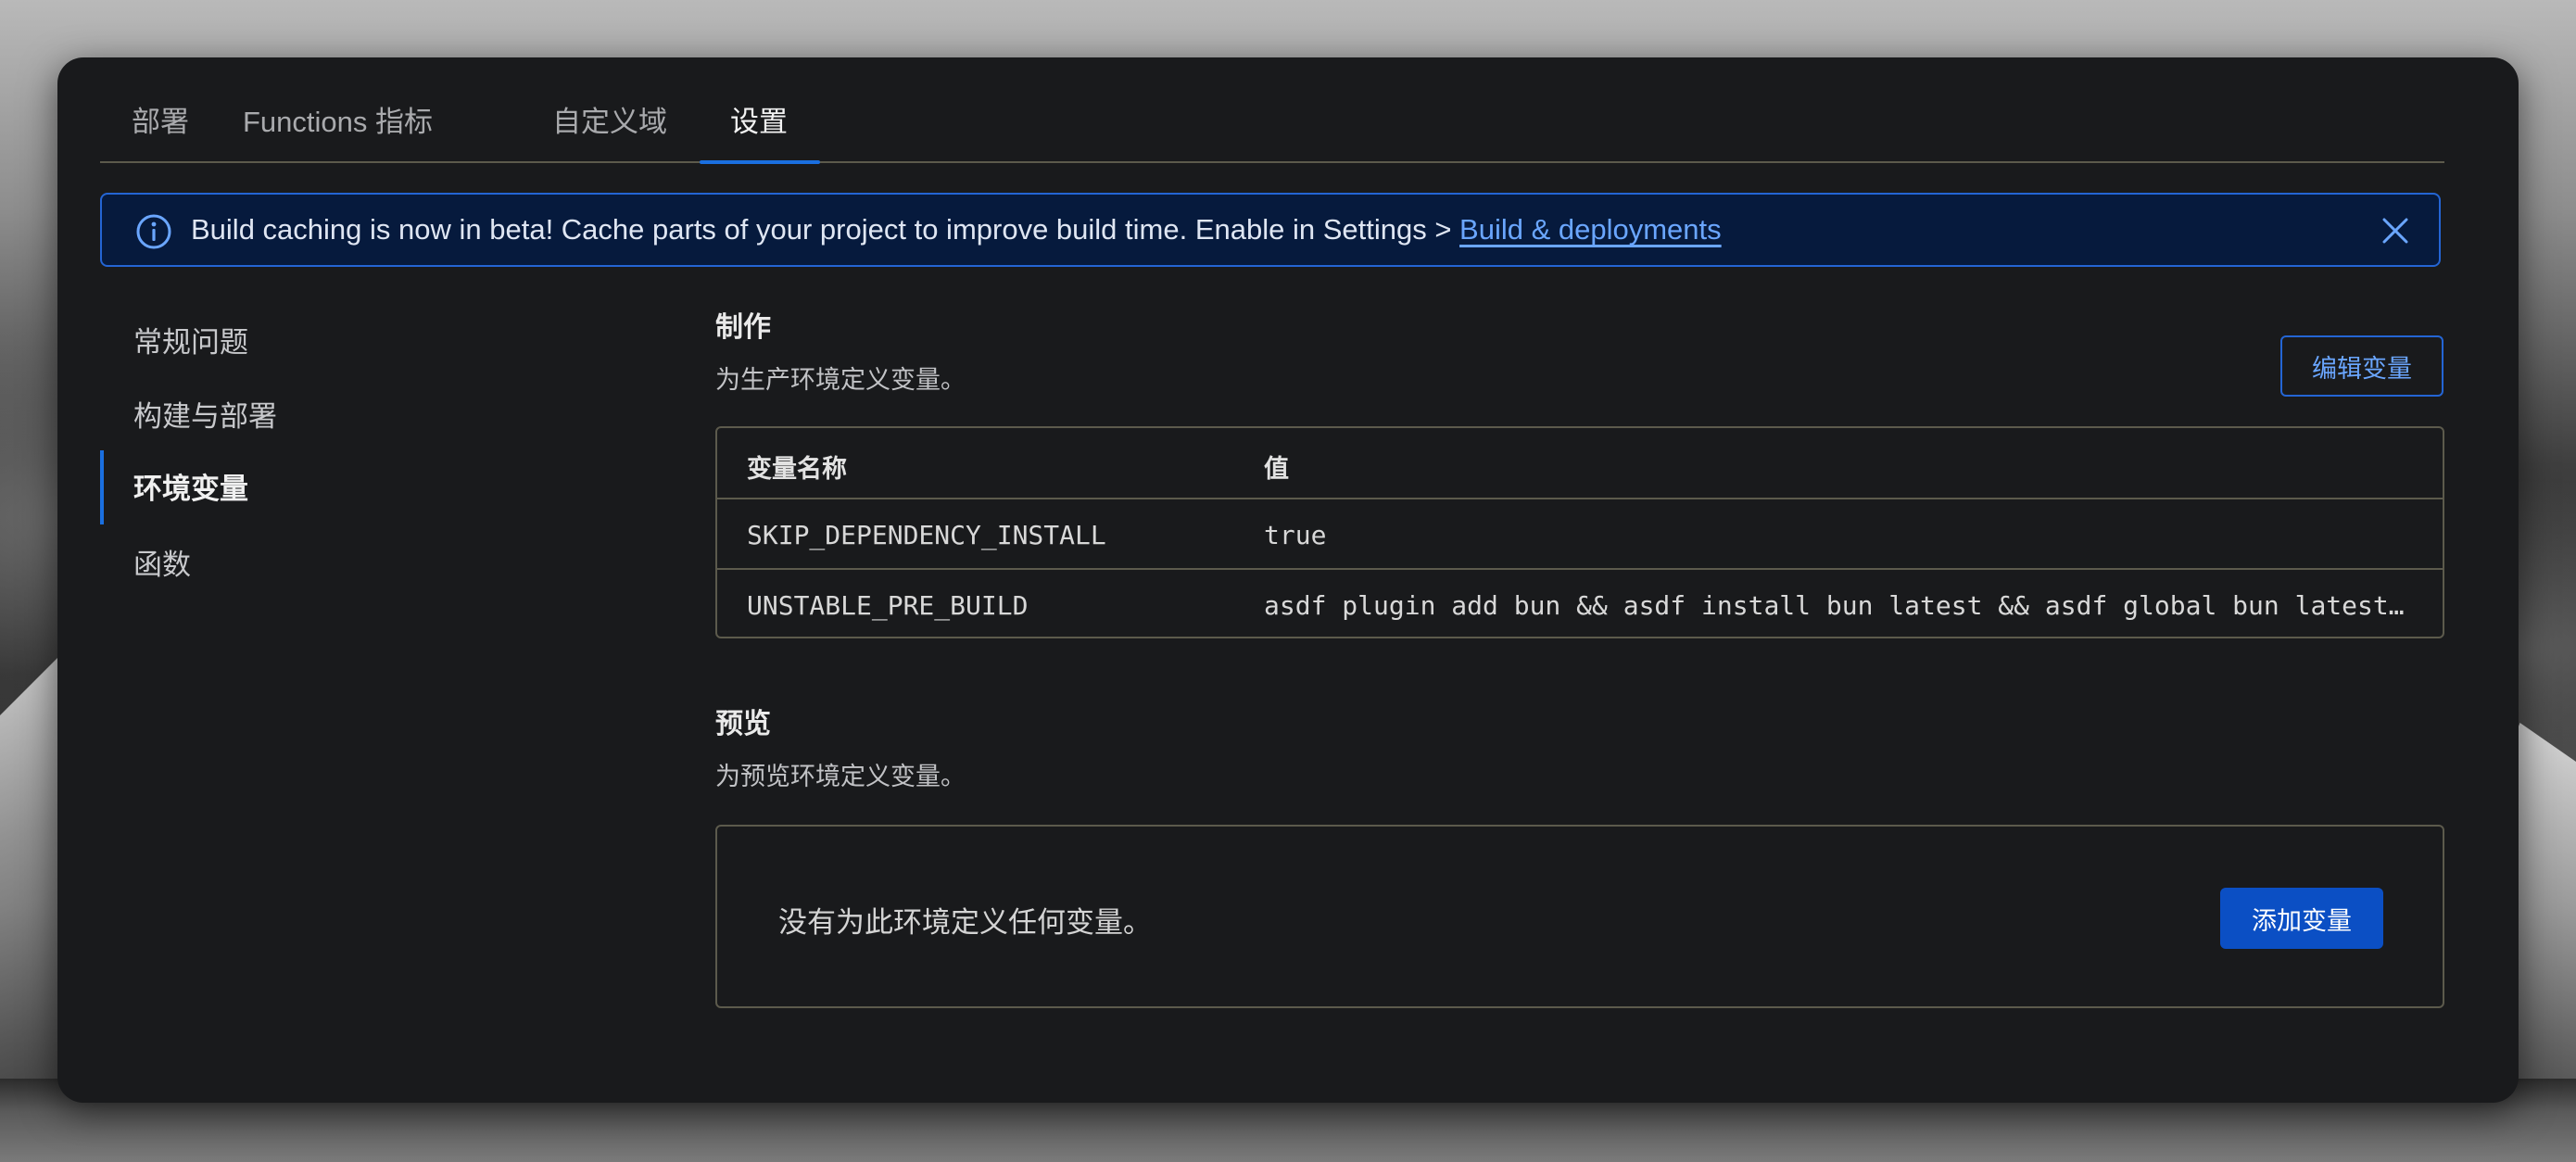 This screenshot has width=2576, height=1162. Describe the element at coordinates (331, 410) in the screenshot. I see `sidebar-item-build-deploy: 构建与部署` at that location.